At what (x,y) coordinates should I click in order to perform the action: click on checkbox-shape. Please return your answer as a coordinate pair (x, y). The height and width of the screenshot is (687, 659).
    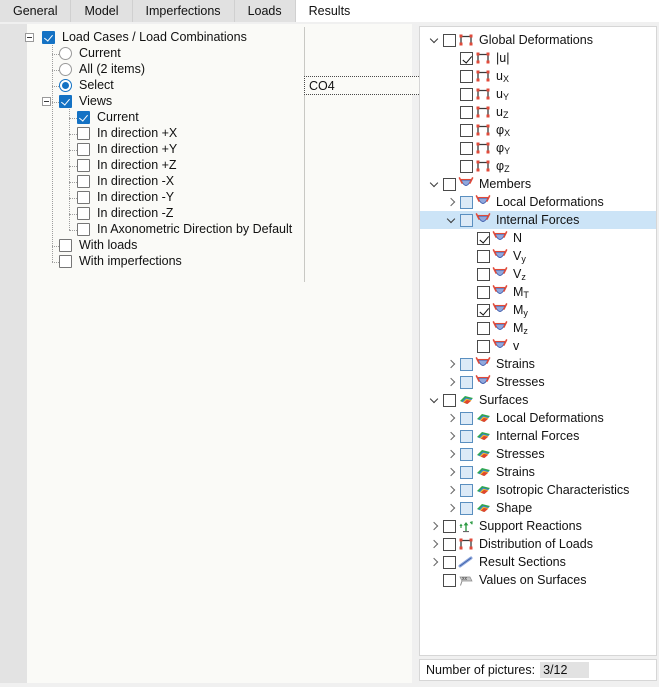
    Looking at the image, I should click on (466, 508).